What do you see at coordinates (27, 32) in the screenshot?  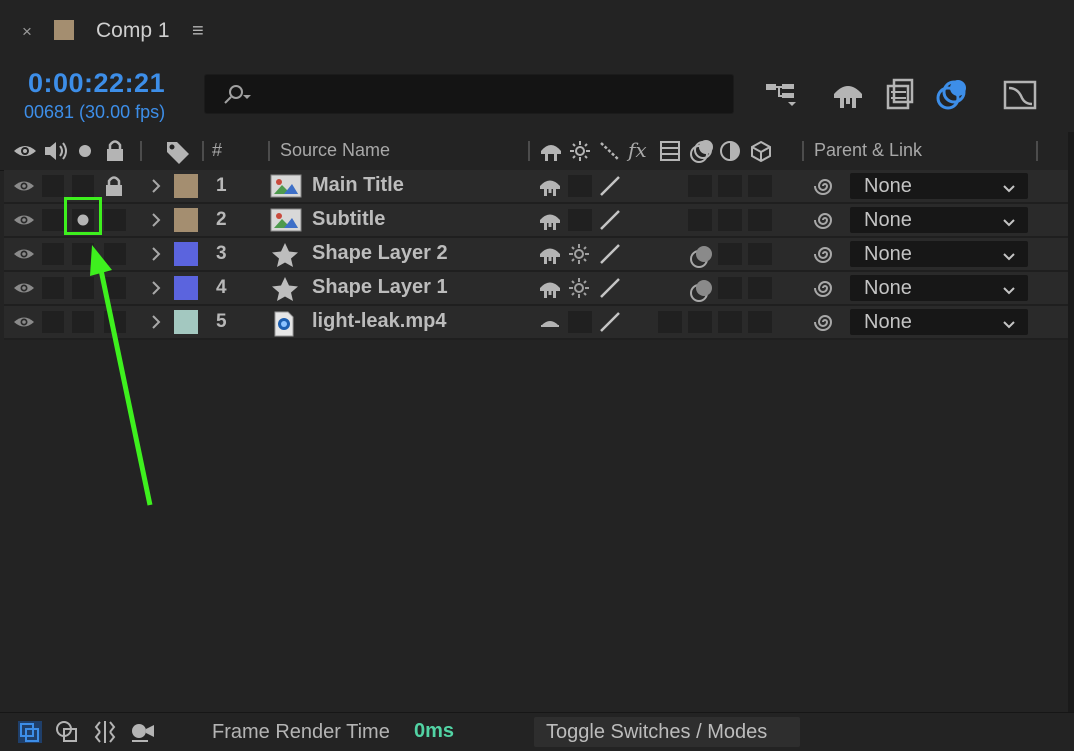 I see `close-tab-icon: ×` at bounding box center [27, 32].